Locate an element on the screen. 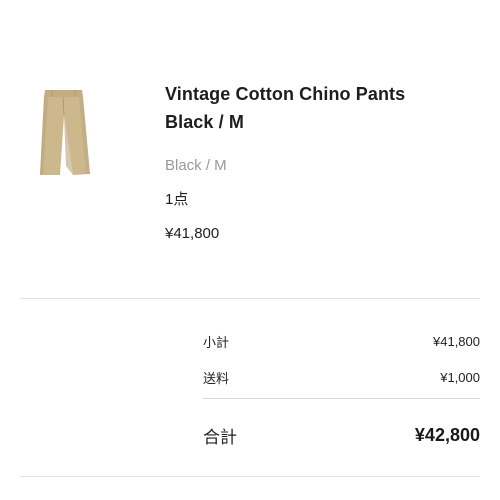 The width and height of the screenshot is (500, 500). product-variant: Black / M is located at coordinates (196, 165).